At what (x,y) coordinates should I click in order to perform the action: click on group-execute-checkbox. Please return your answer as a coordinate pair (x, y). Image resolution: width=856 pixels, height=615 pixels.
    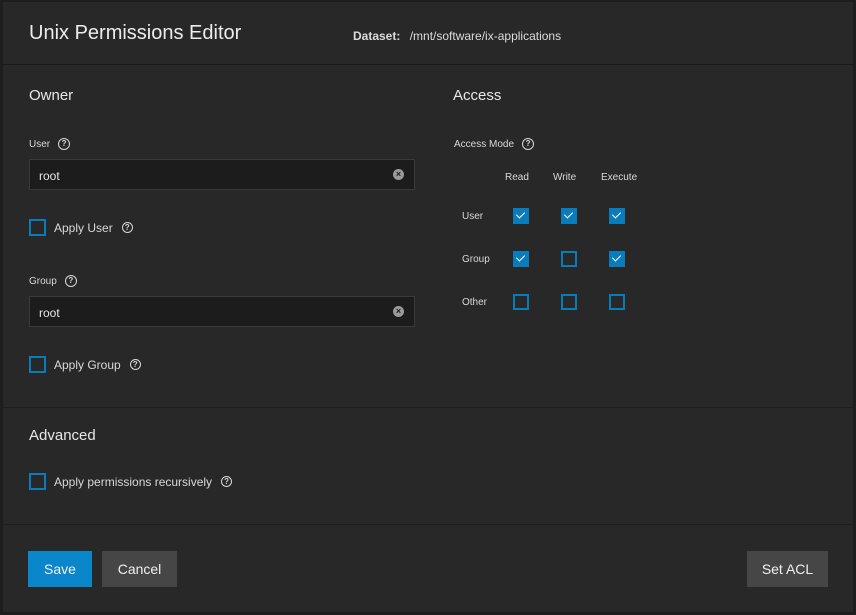
    Looking at the image, I should click on (617, 259).